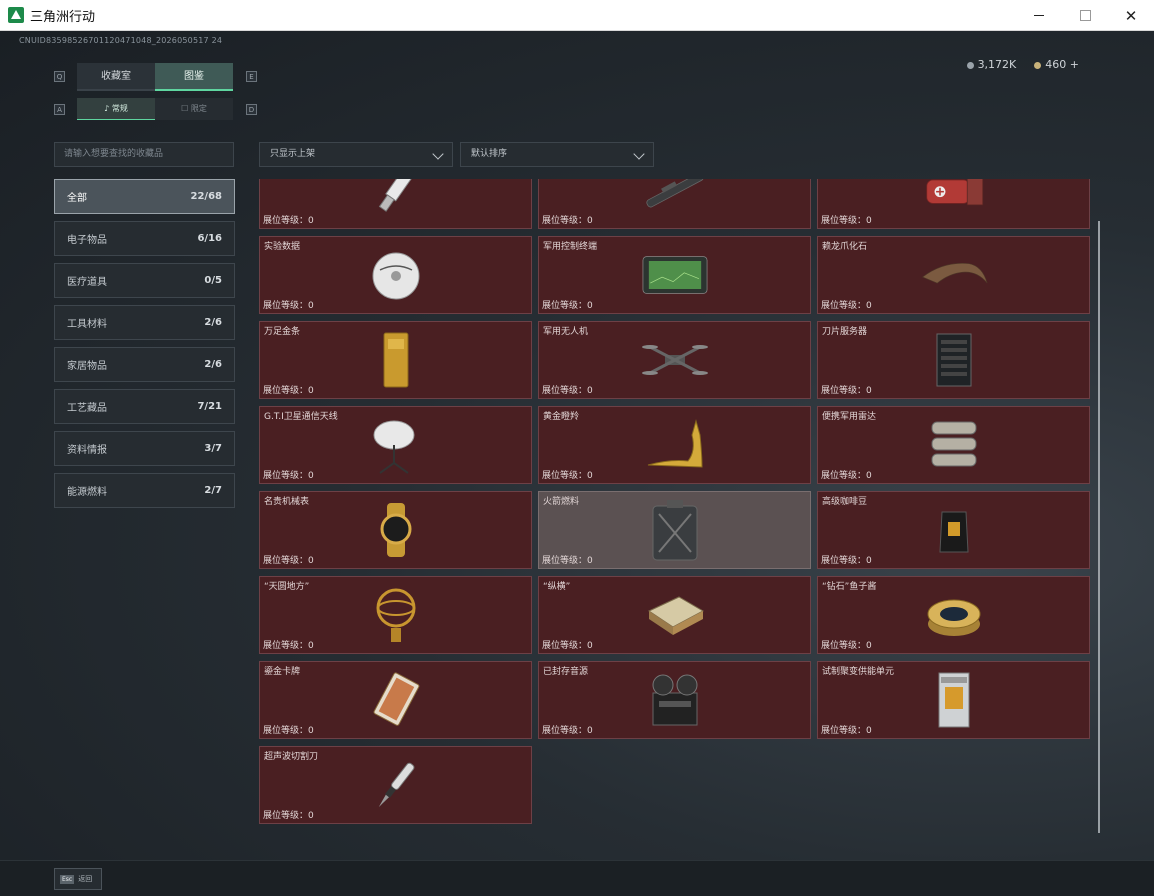  What do you see at coordinates (674, 530) in the screenshot?
I see `collection-card: 火箭燃料 展位等级：0` at bounding box center [674, 530].